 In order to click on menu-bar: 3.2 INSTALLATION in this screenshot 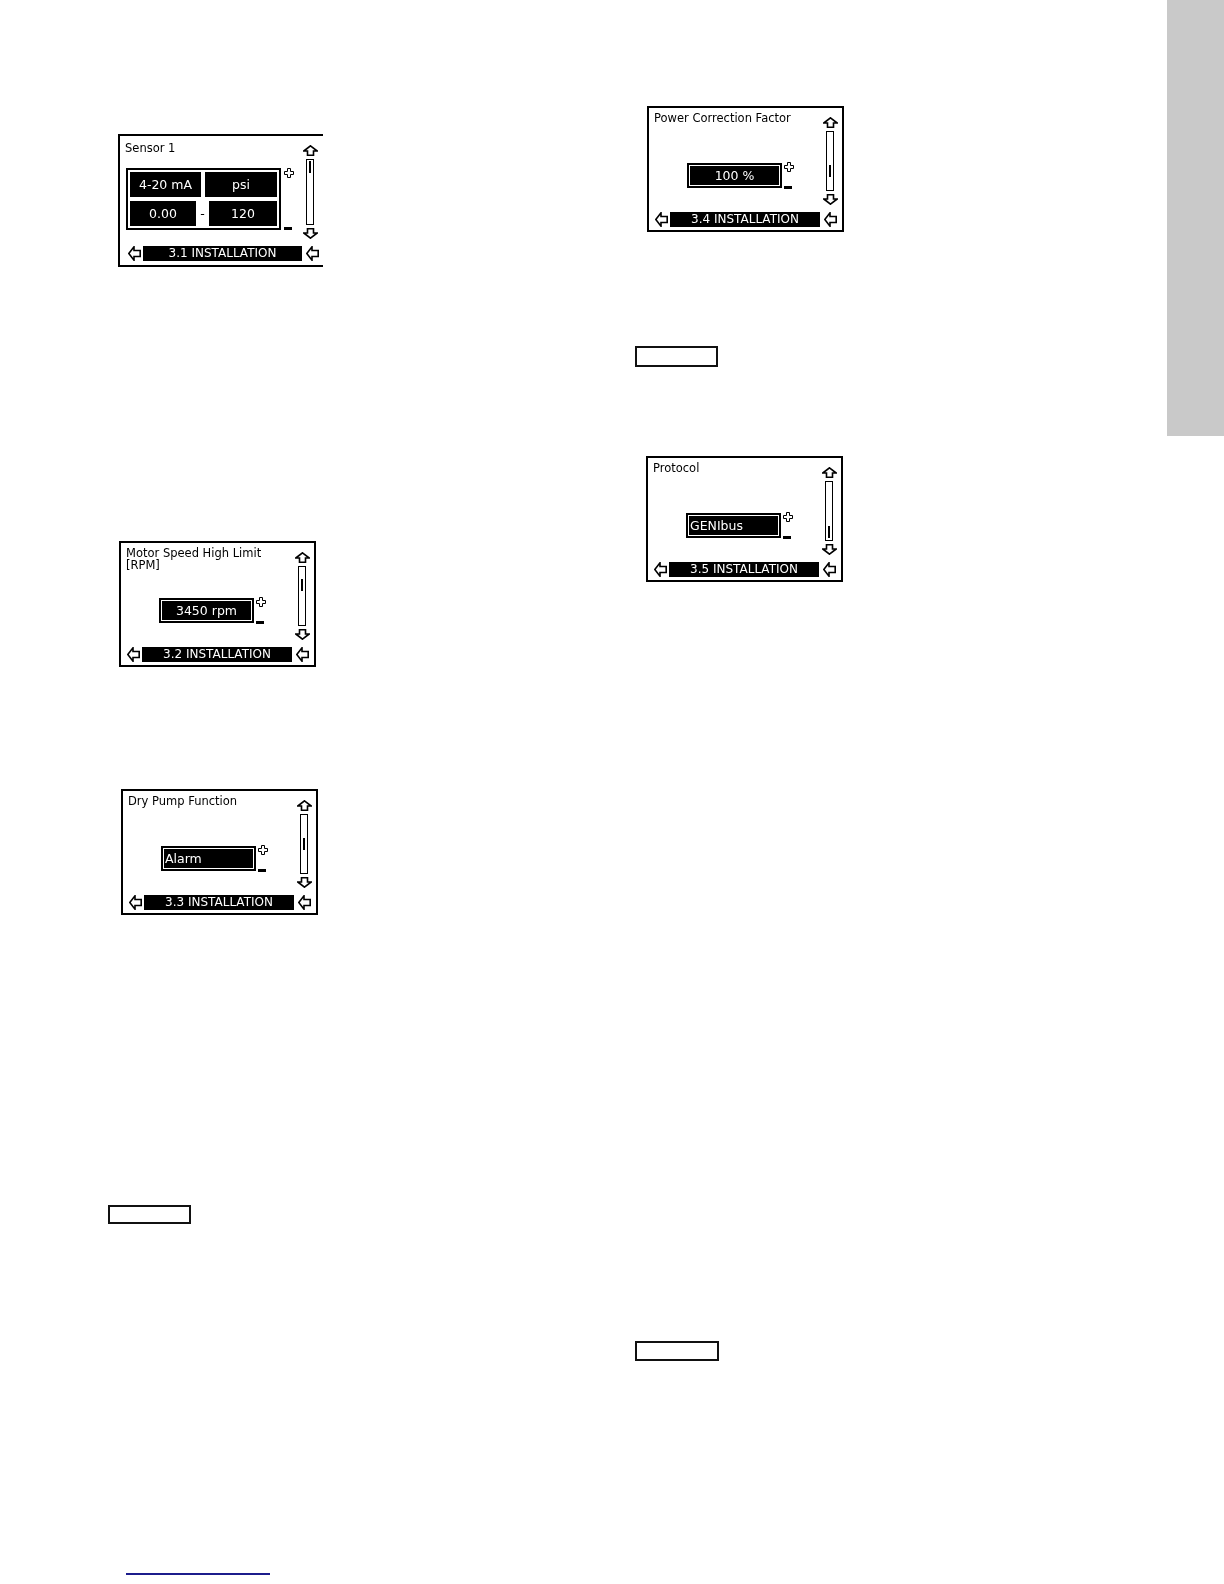, I will do `click(217, 654)`.